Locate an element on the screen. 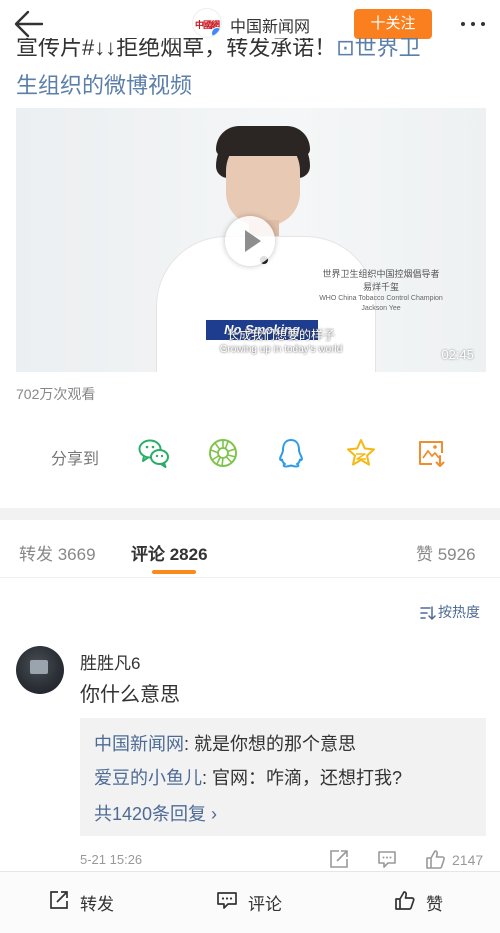 This screenshot has width=500, height=933. like-label: 赞 is located at coordinates (434, 904).